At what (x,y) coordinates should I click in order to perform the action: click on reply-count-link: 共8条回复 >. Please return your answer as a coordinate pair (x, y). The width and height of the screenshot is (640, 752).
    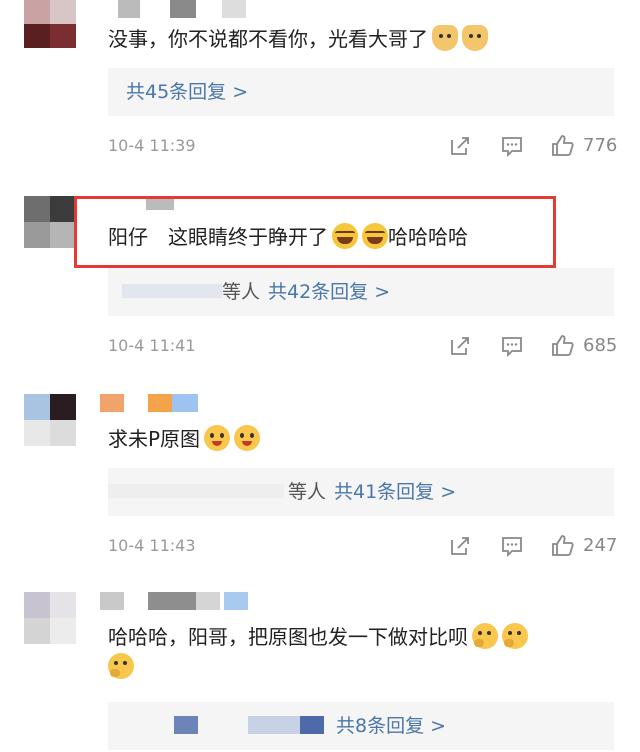
    Looking at the image, I should click on (391, 726).